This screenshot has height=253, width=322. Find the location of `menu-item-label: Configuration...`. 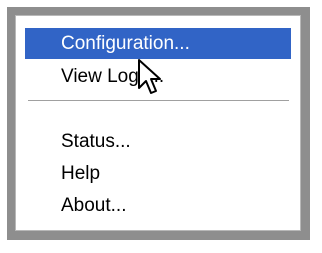

menu-item-label: Configuration... is located at coordinates (125, 43).